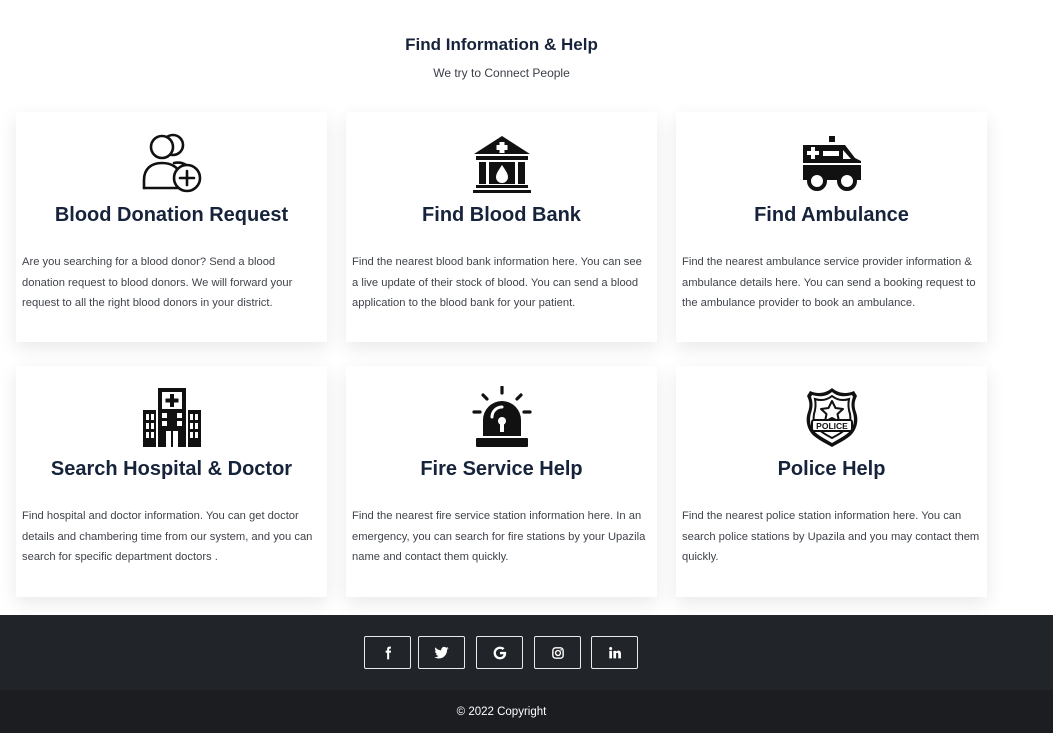  Describe the element at coordinates (171, 215) in the screenshot. I see `card-title: Blood Donation Request` at that location.